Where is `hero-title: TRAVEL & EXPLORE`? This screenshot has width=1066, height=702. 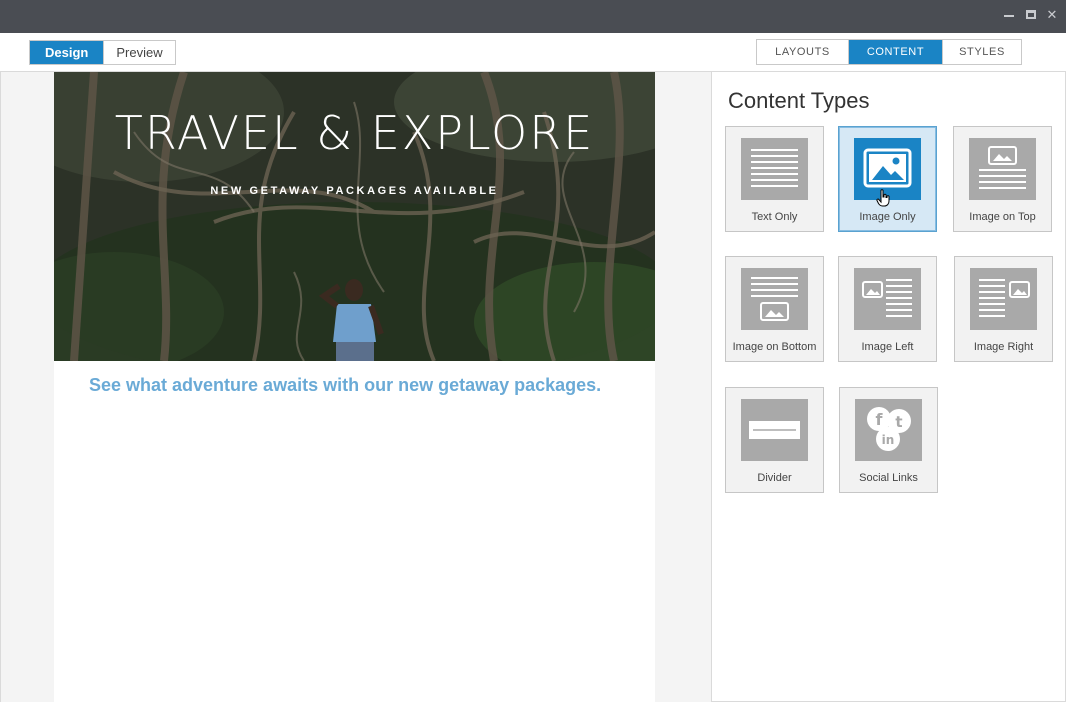
hero-title: TRAVEL & EXPLORE is located at coordinates (354, 133).